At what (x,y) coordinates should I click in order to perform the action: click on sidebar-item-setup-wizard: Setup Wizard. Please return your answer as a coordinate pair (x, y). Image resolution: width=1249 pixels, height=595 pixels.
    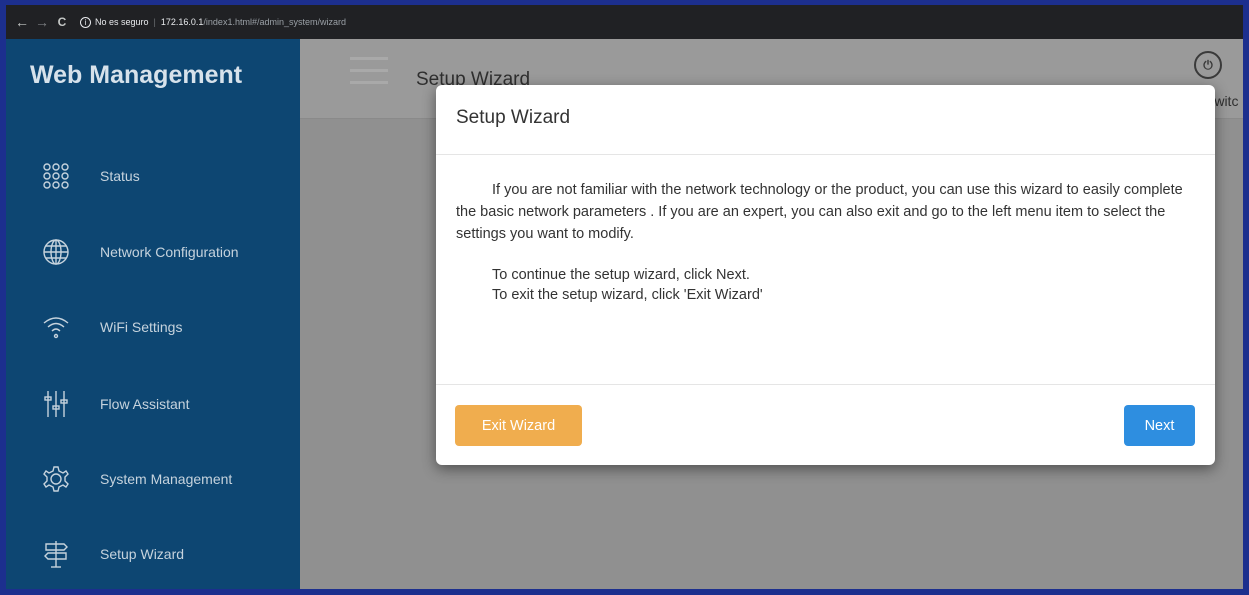
    Looking at the image, I should click on (153, 554).